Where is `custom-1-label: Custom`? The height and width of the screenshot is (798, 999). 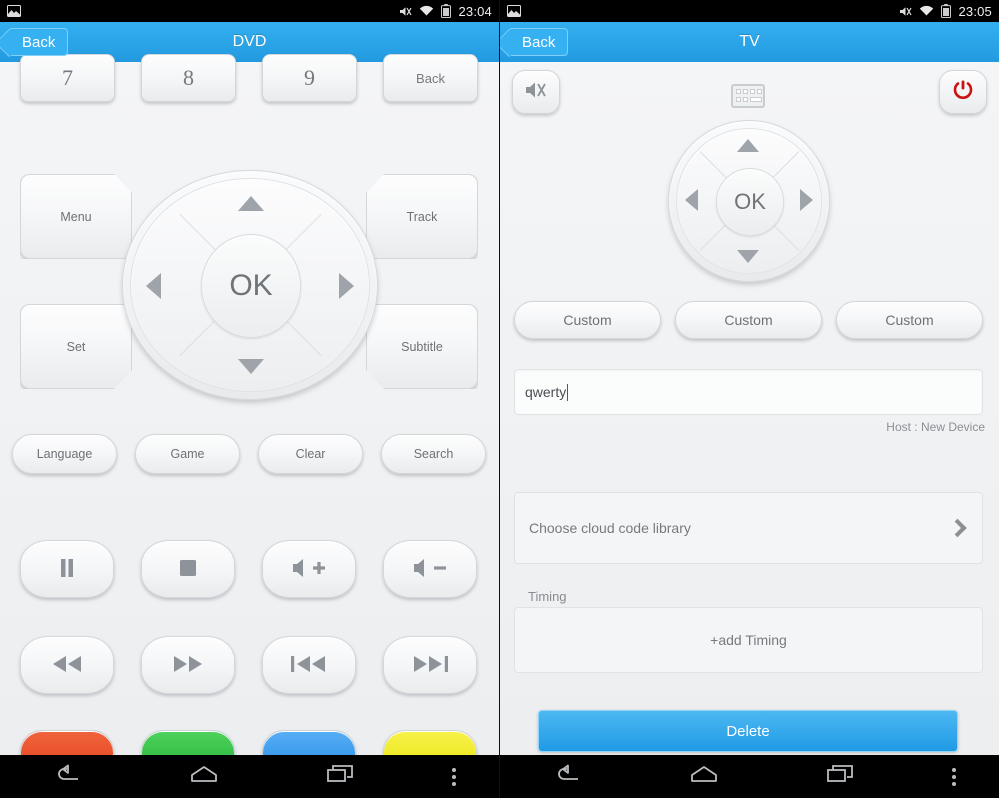 custom-1-label: Custom is located at coordinates (587, 320).